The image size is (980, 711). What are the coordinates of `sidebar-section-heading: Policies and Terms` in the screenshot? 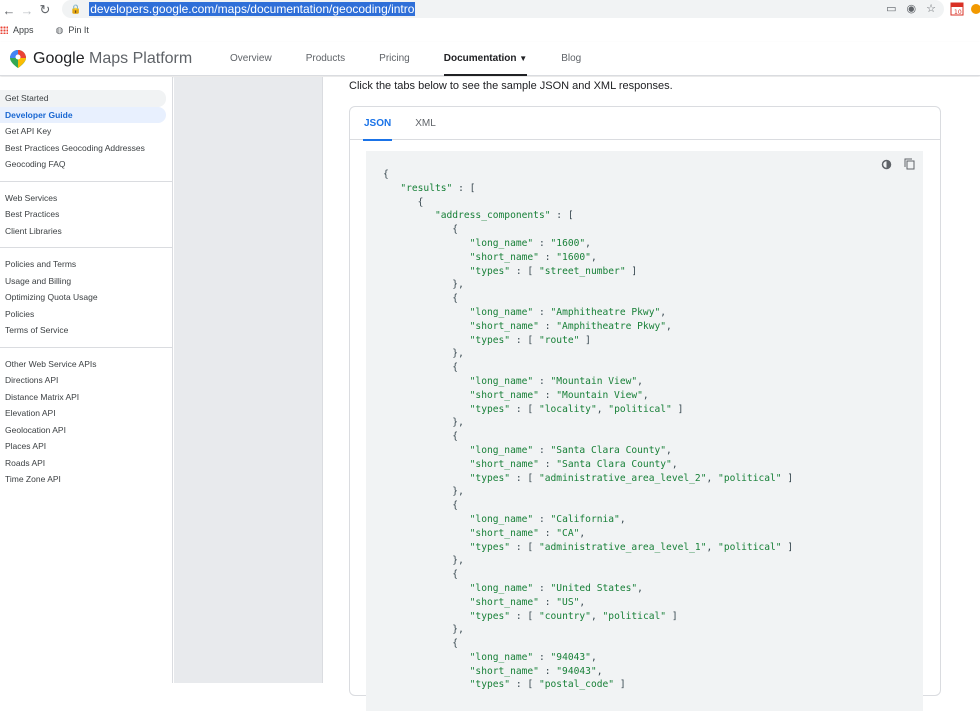 It's located at (83, 264).